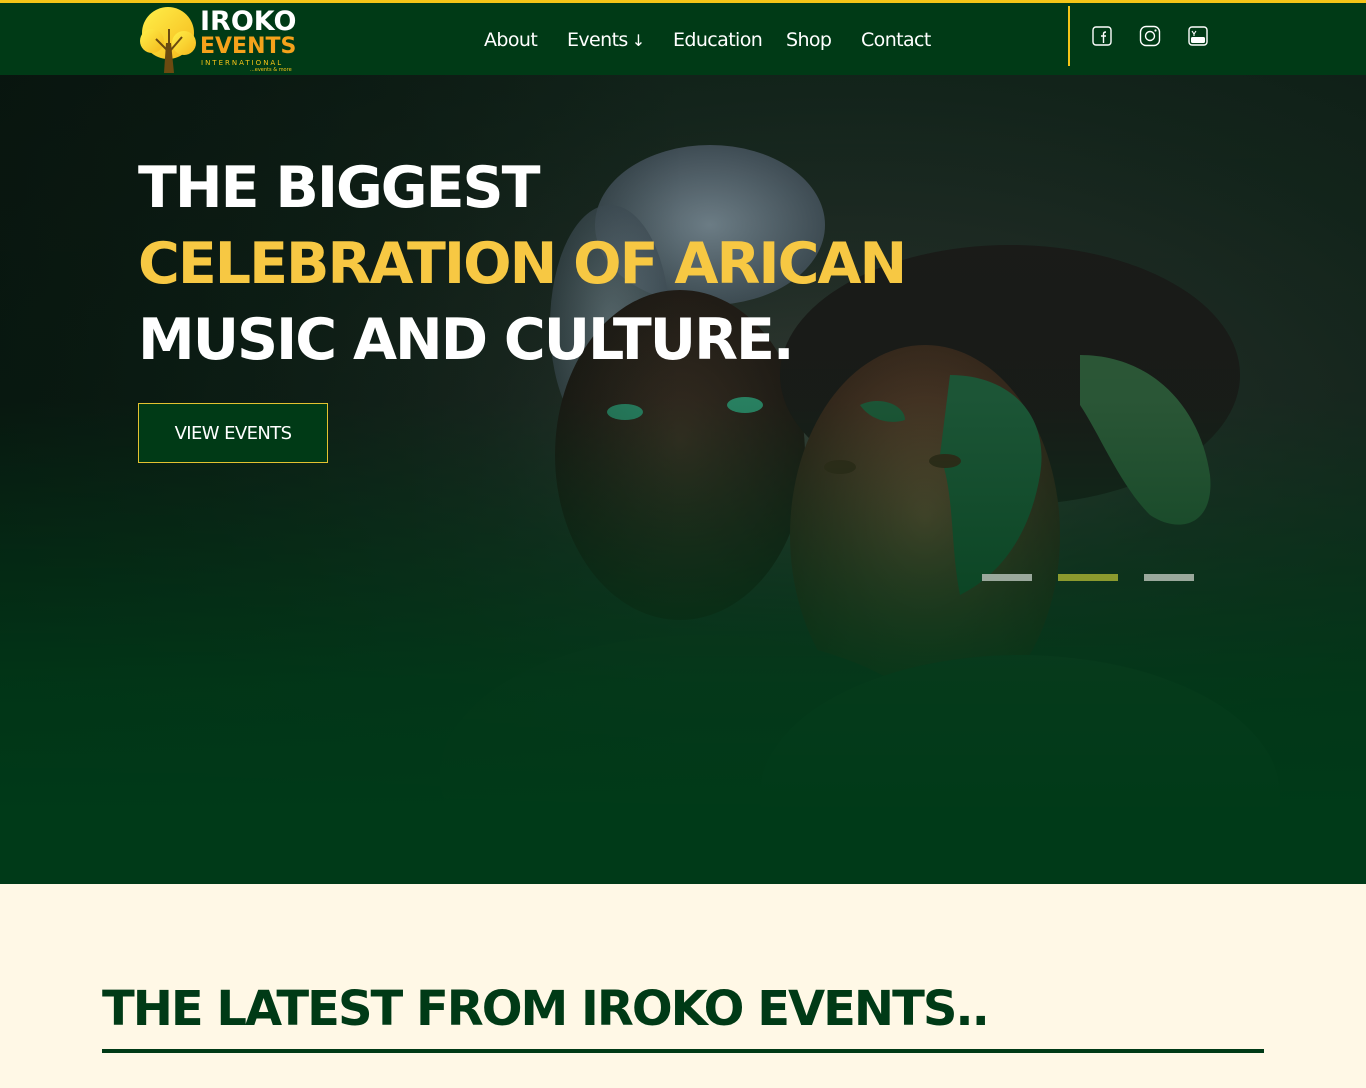 This screenshot has width=1366, height=1088. What do you see at coordinates (233, 433) in the screenshot?
I see `view-events-button: VIEW EVENTS` at bounding box center [233, 433].